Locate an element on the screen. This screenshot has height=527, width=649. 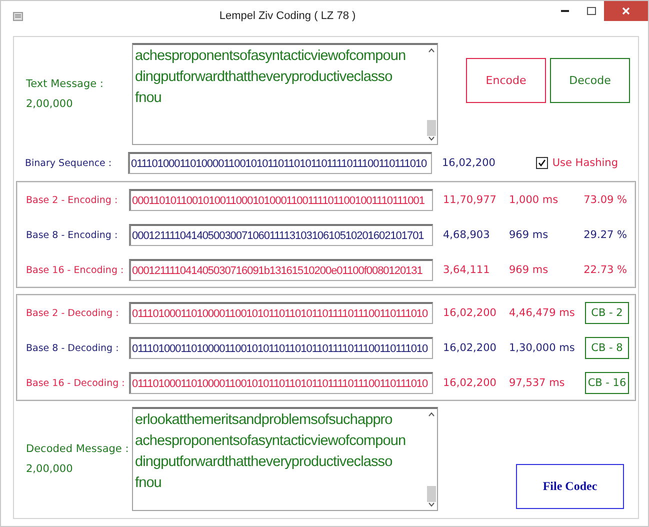
encoding-field: 000110101100101001100010100011001111011001001110111001 is located at coordinates (281, 200).